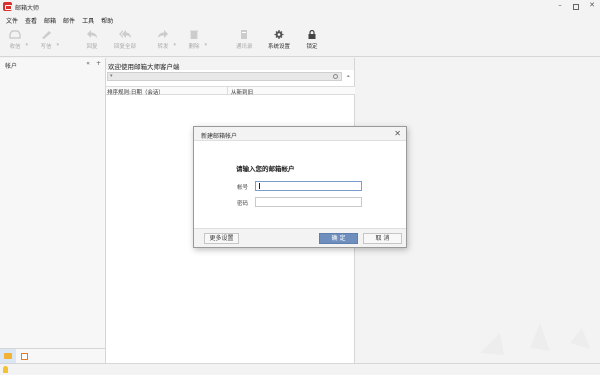 This screenshot has height=375, width=600. Describe the element at coordinates (50, 20) in the screenshot. I see `menu-mailbox: 邮箱` at that location.